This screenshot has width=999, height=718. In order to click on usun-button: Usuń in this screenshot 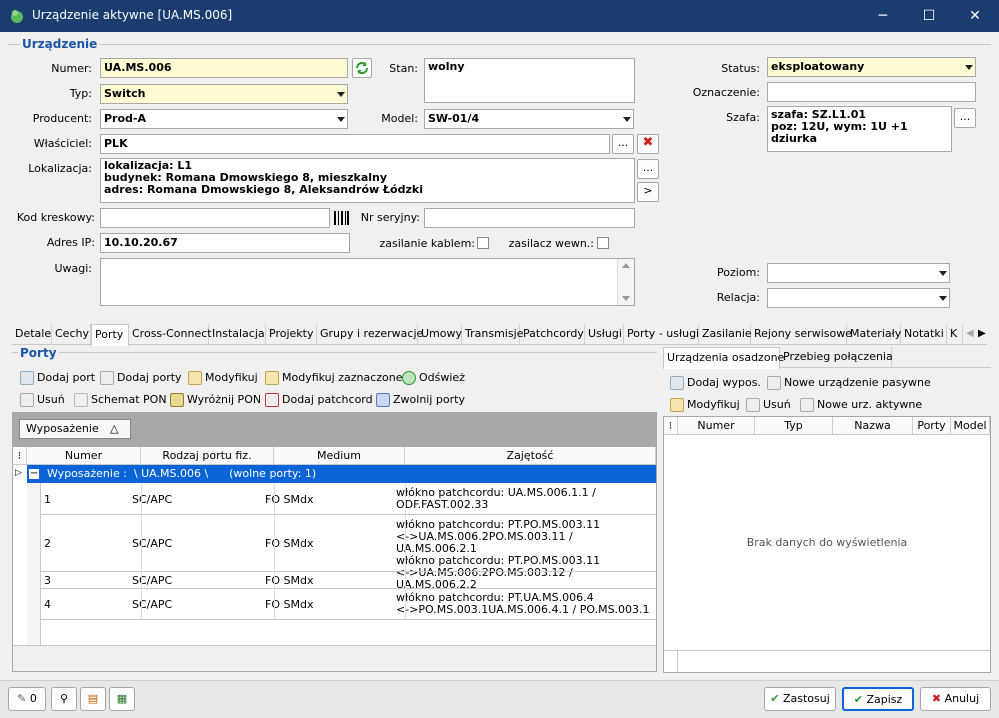, I will do `click(42, 400)`.